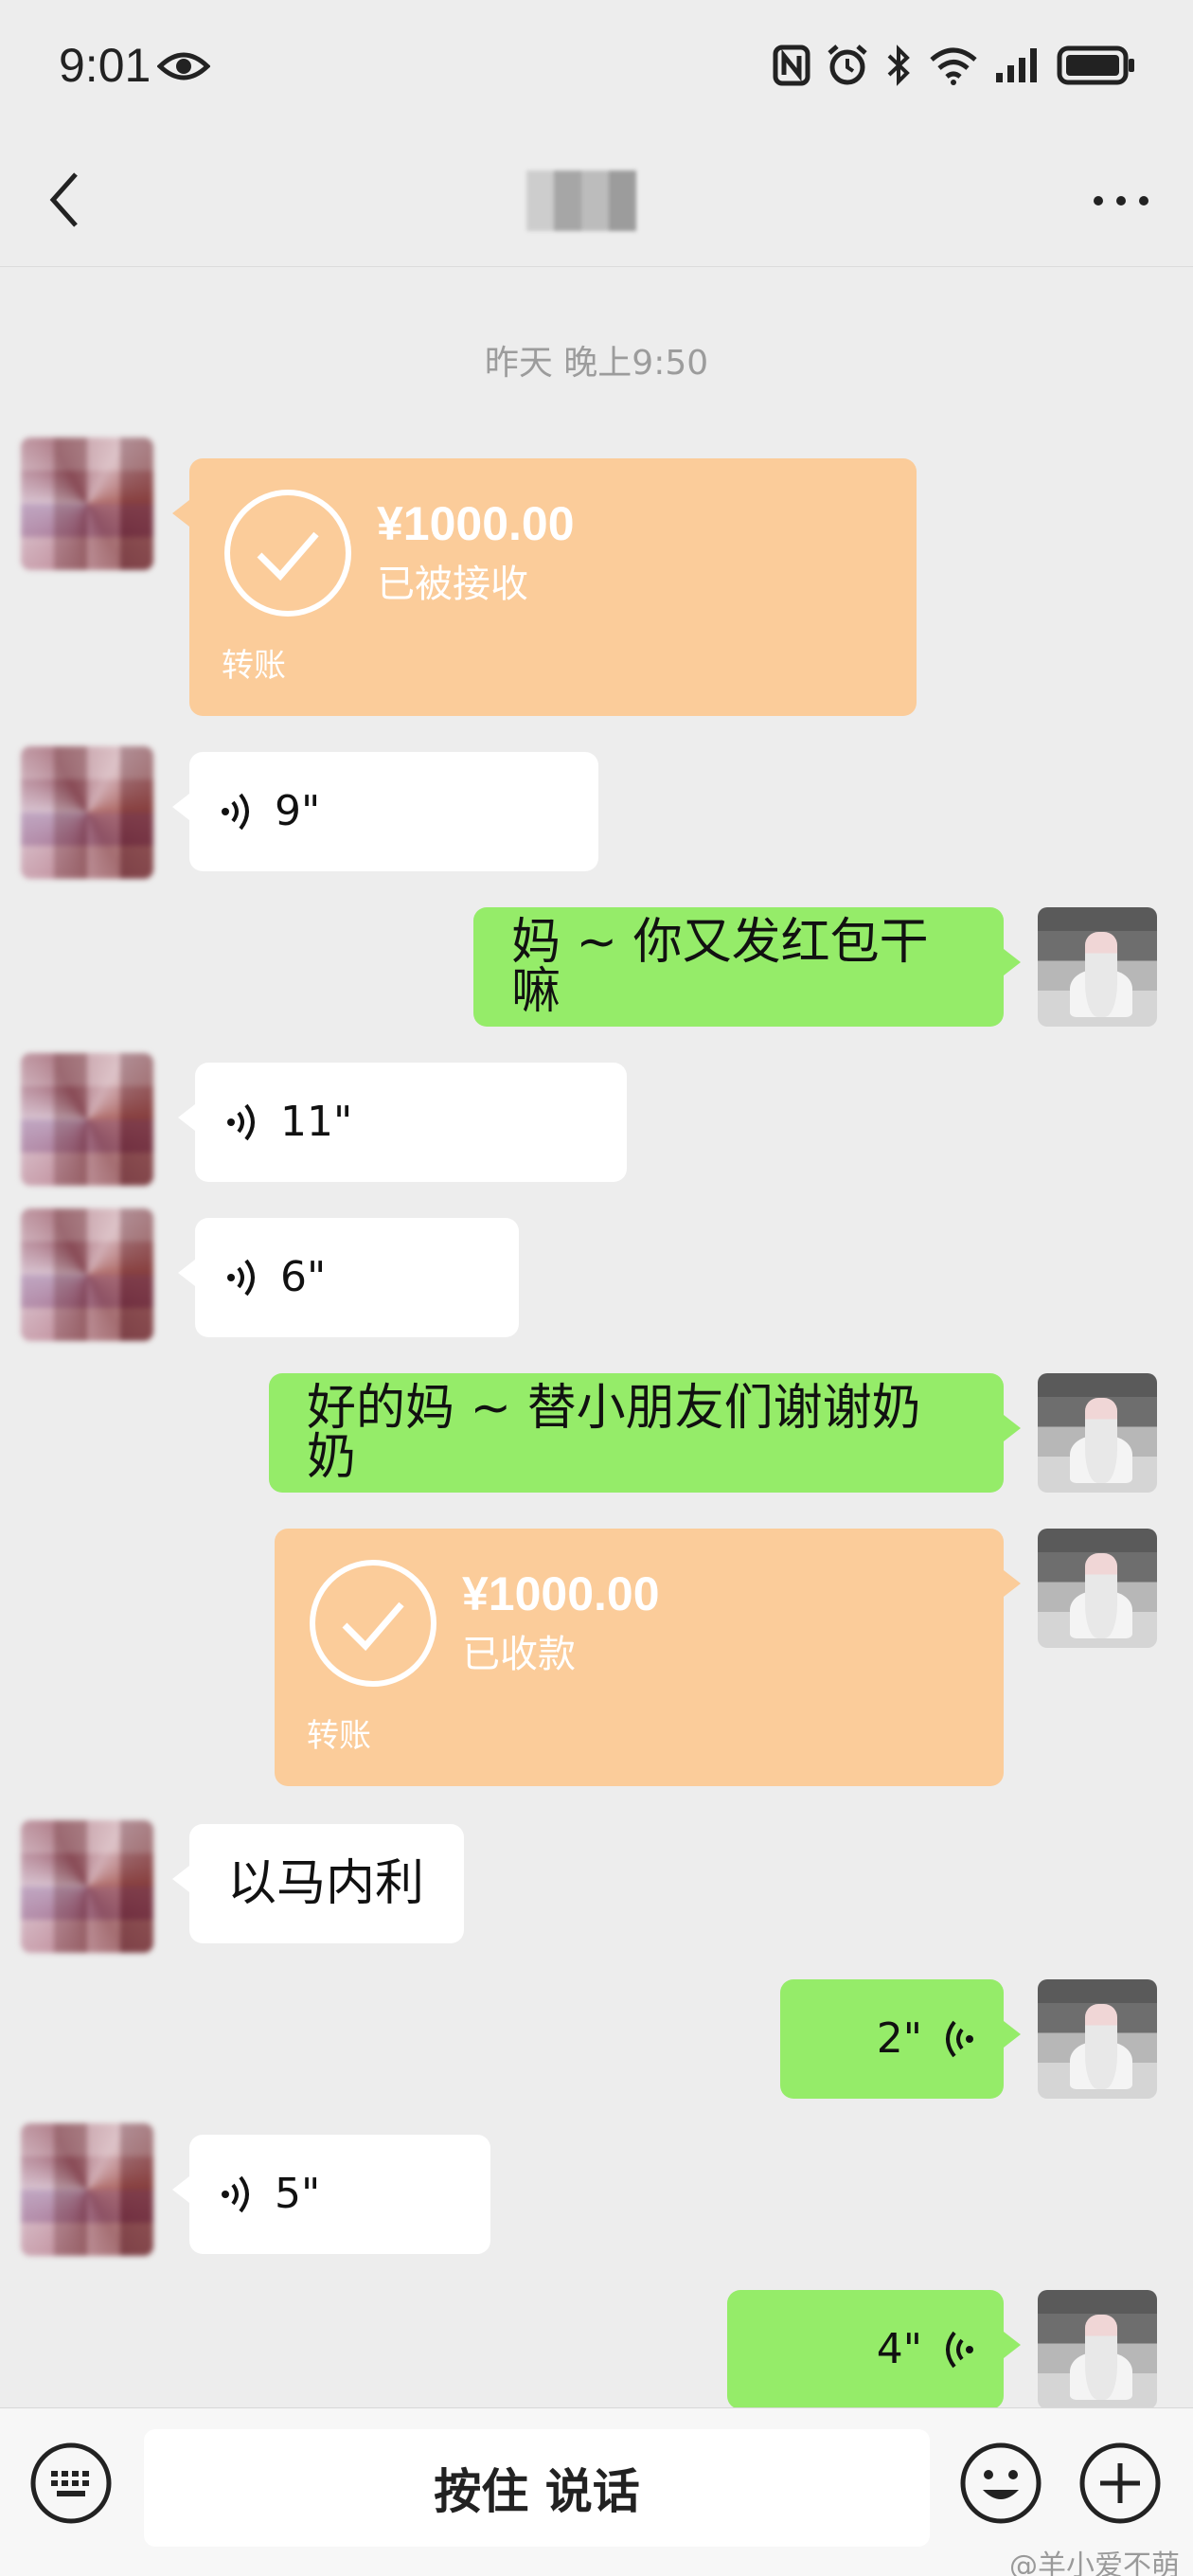  I want to click on voice-duration: 9", so click(298, 811).